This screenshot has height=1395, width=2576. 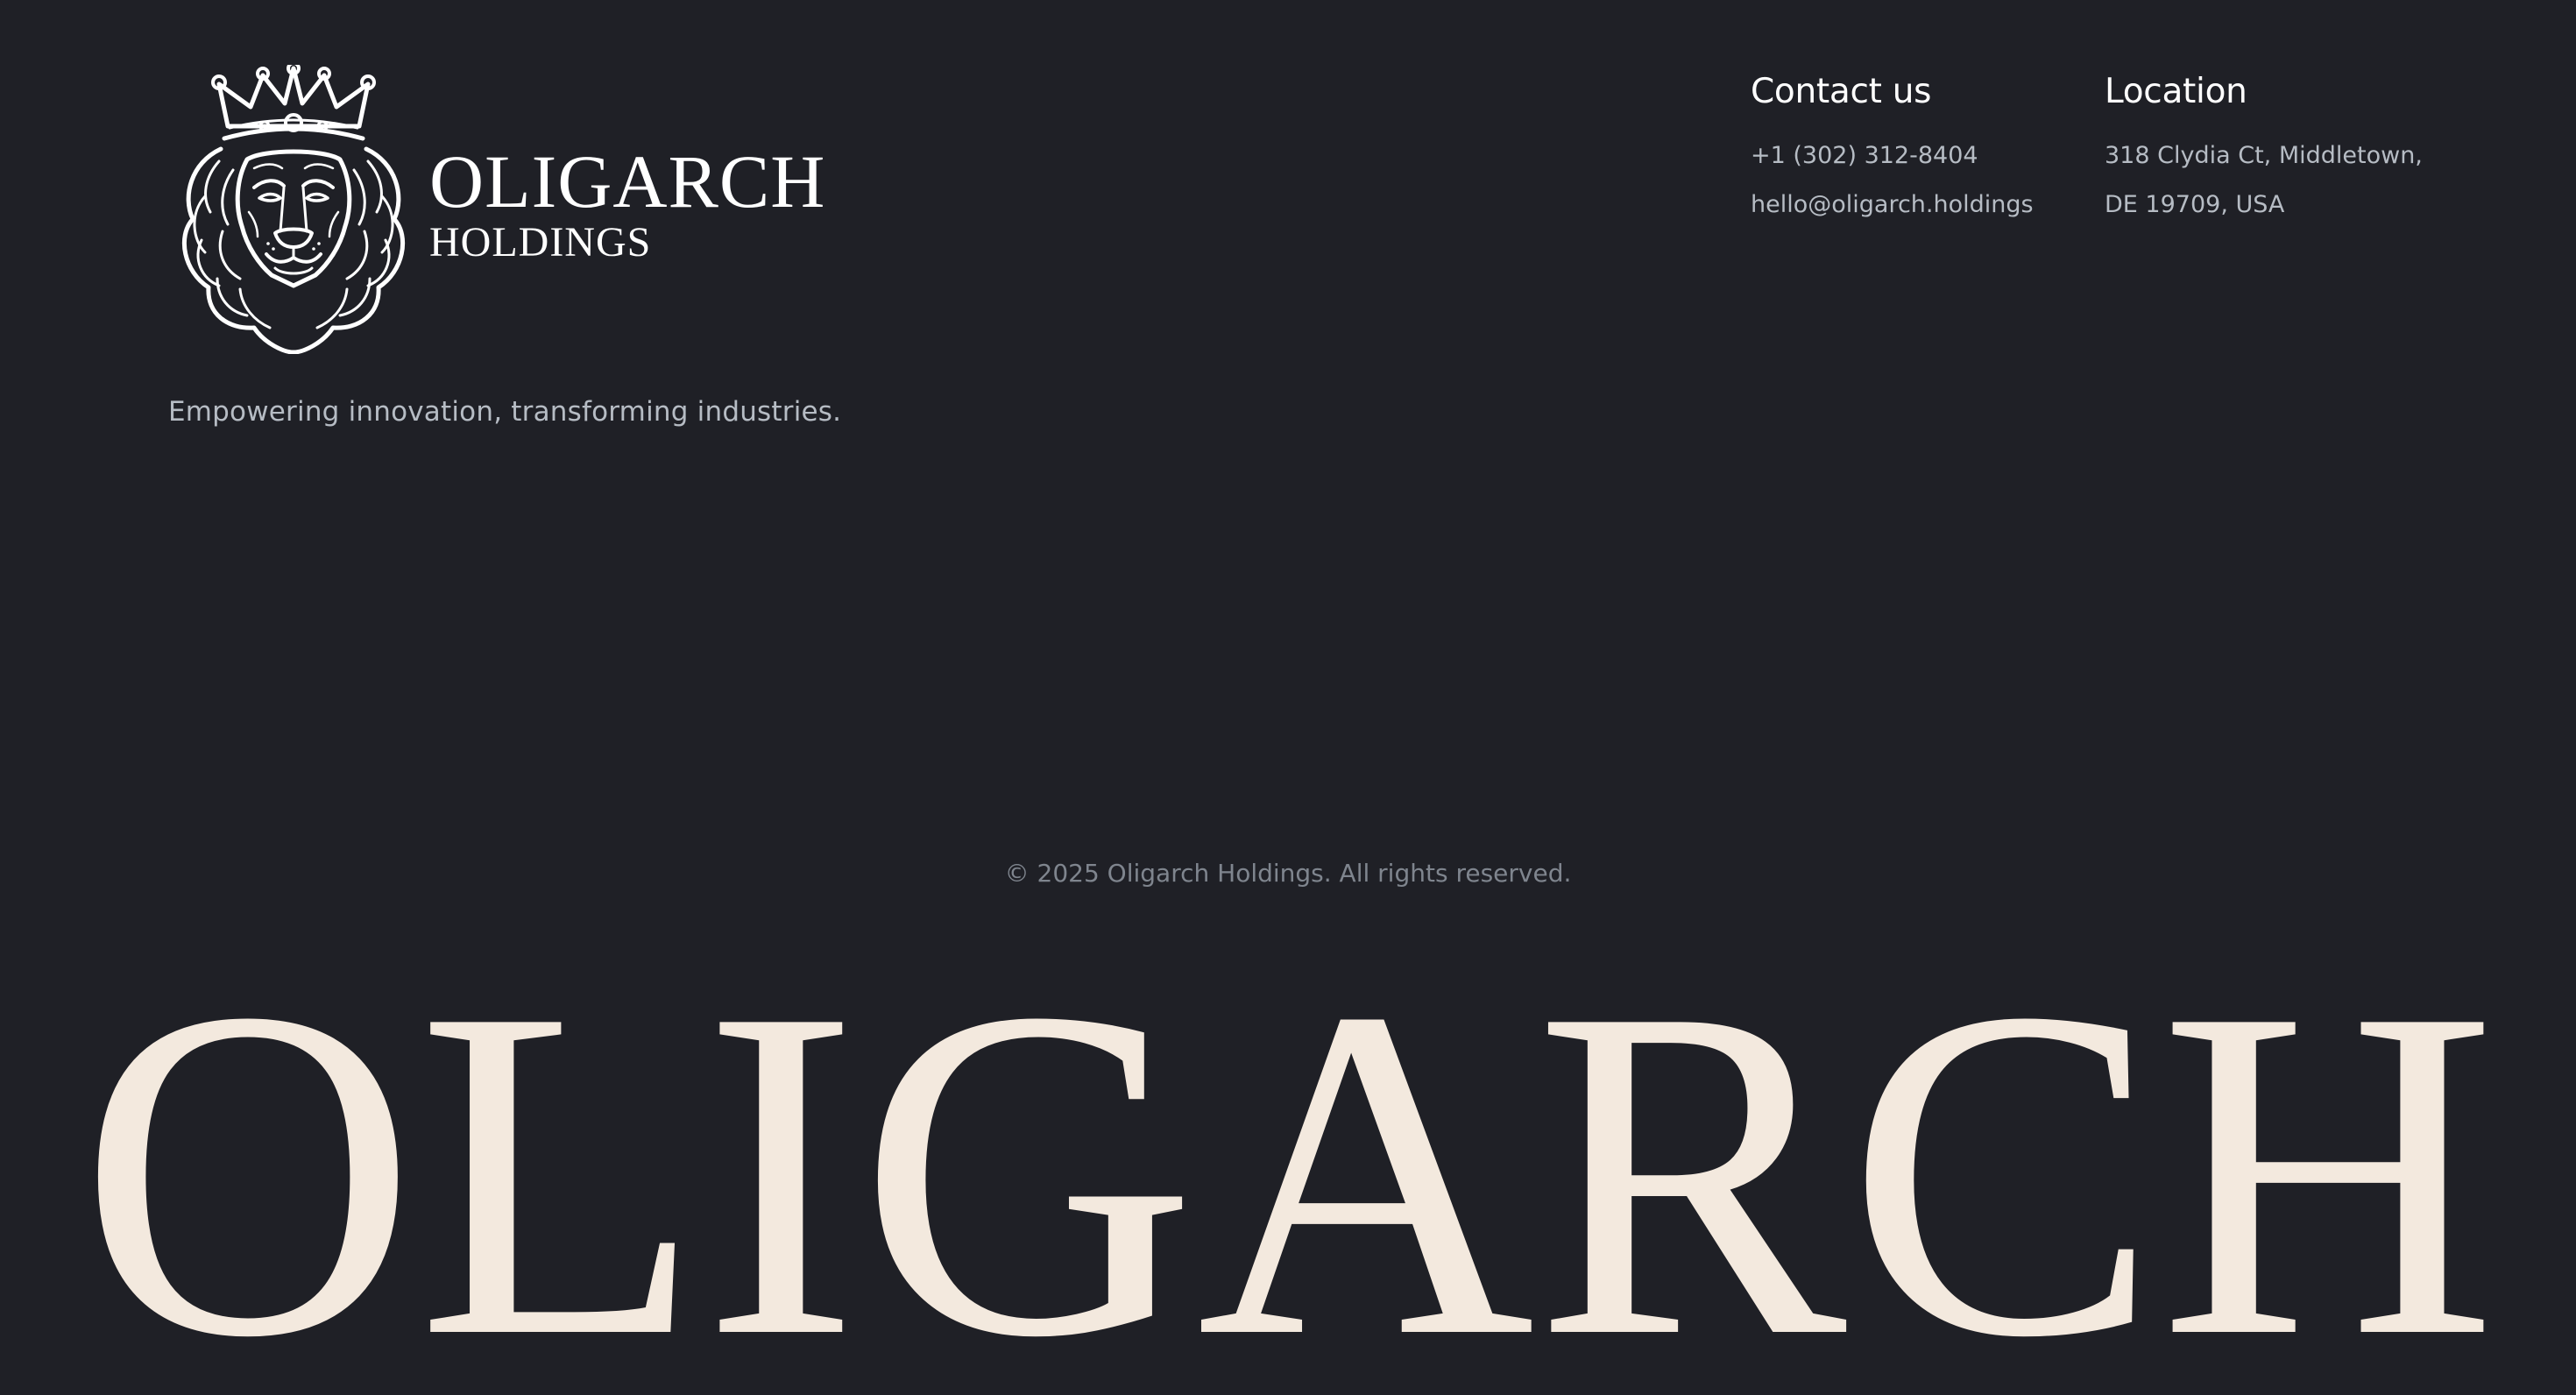 I want to click on location-heading: Location, so click(x=2176, y=91).